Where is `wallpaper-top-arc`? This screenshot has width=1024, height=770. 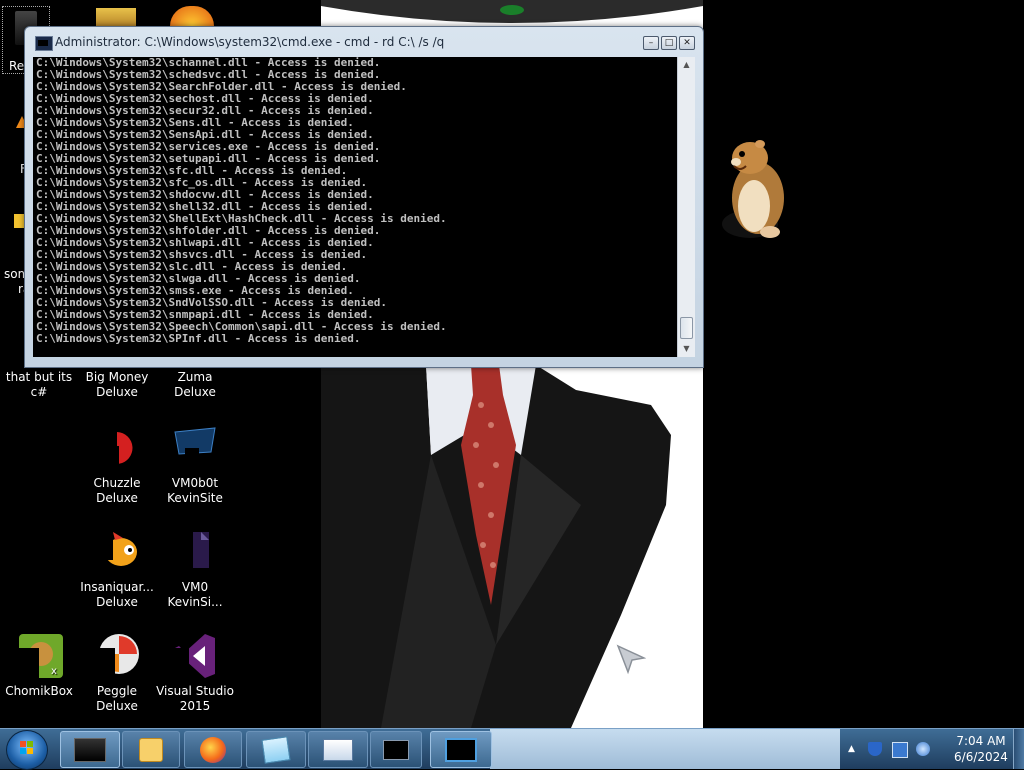 wallpaper-top-arc is located at coordinates (512, 11).